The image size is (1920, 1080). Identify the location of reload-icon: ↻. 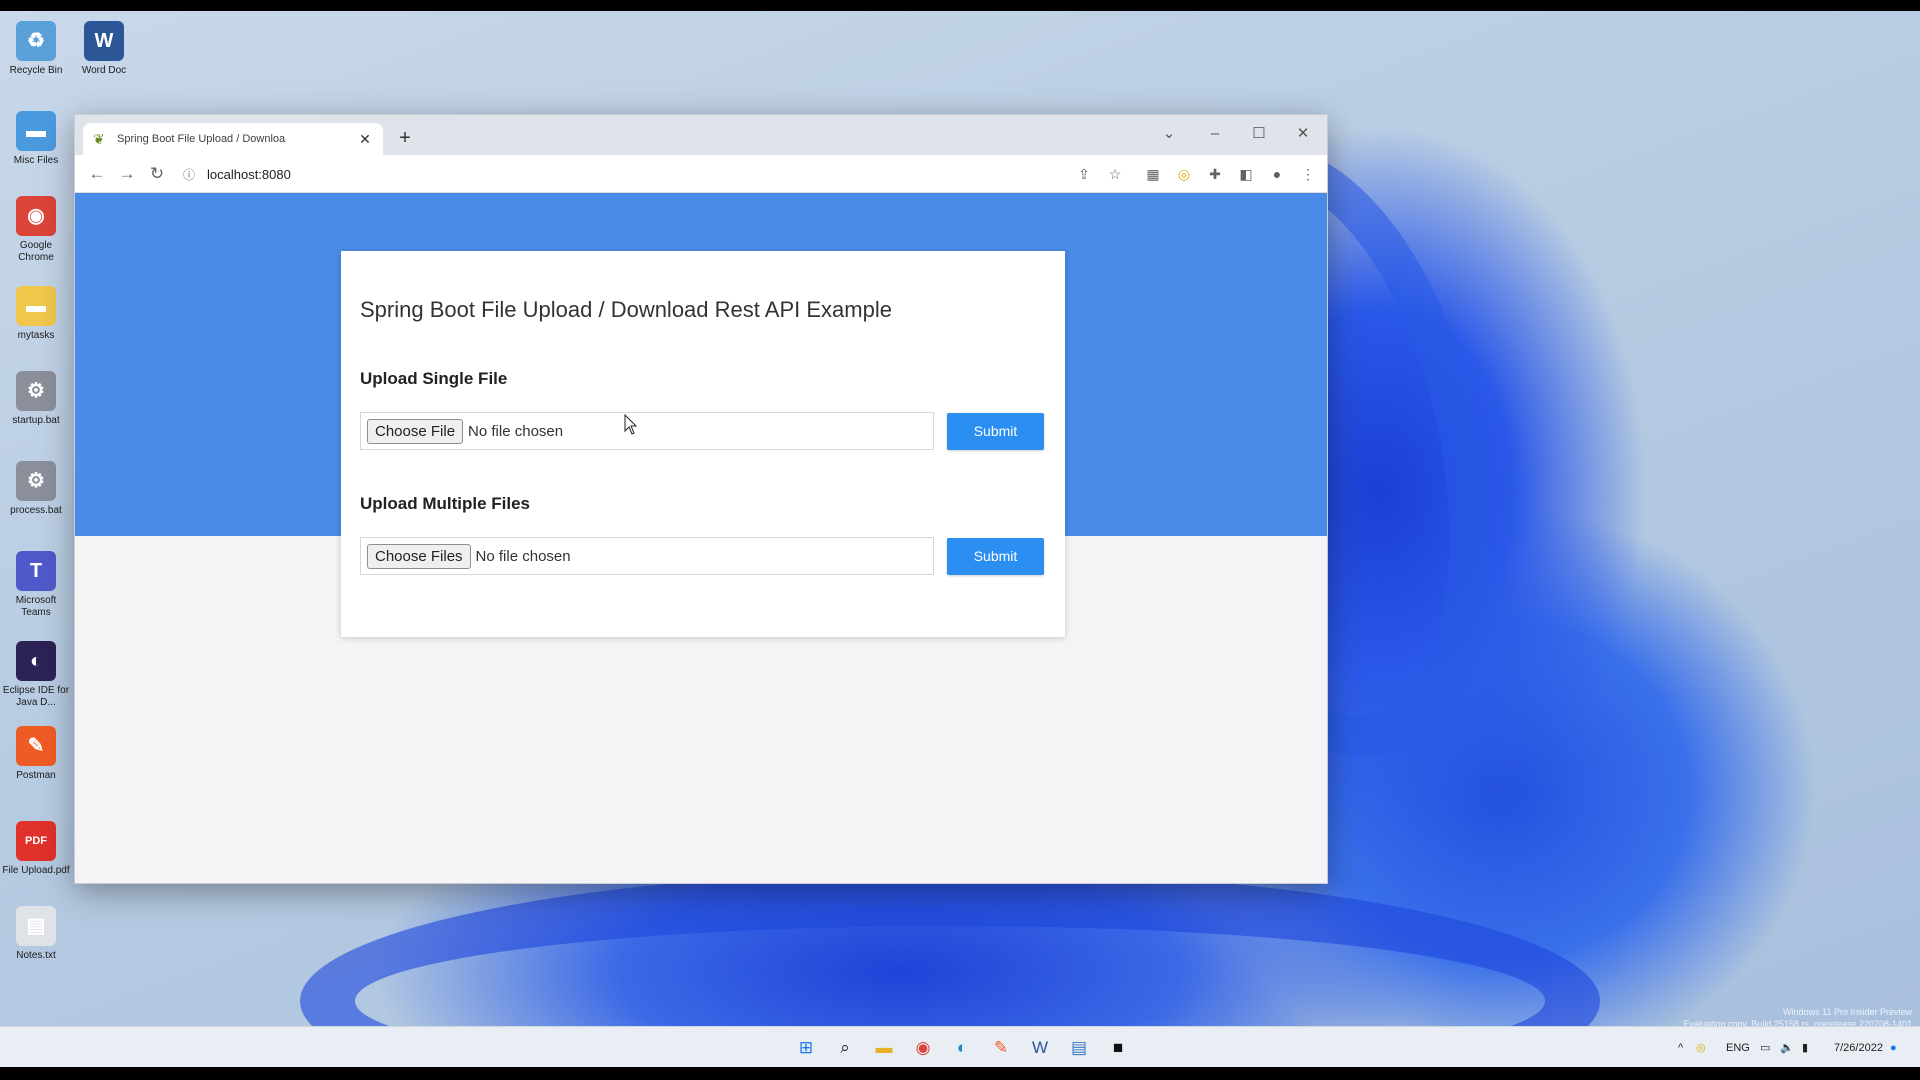
(157, 174).